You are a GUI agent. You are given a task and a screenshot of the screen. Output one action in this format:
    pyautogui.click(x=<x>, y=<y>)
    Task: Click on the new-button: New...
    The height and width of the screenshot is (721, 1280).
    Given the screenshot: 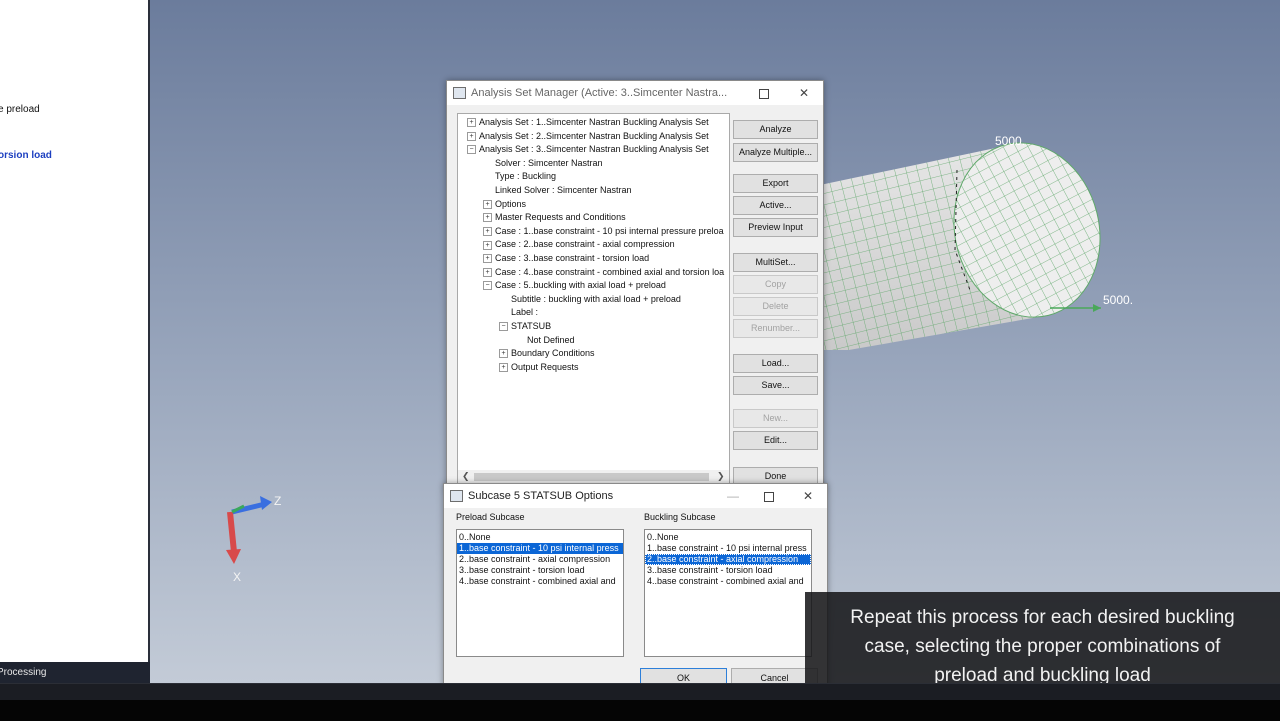 What is the action you would take?
    pyautogui.click(x=775, y=418)
    